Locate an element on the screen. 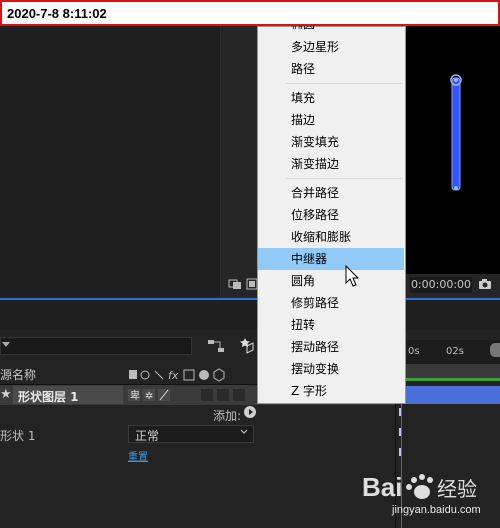 The height and width of the screenshot is (528, 500). shy-icon is located at coordinates (133, 374).